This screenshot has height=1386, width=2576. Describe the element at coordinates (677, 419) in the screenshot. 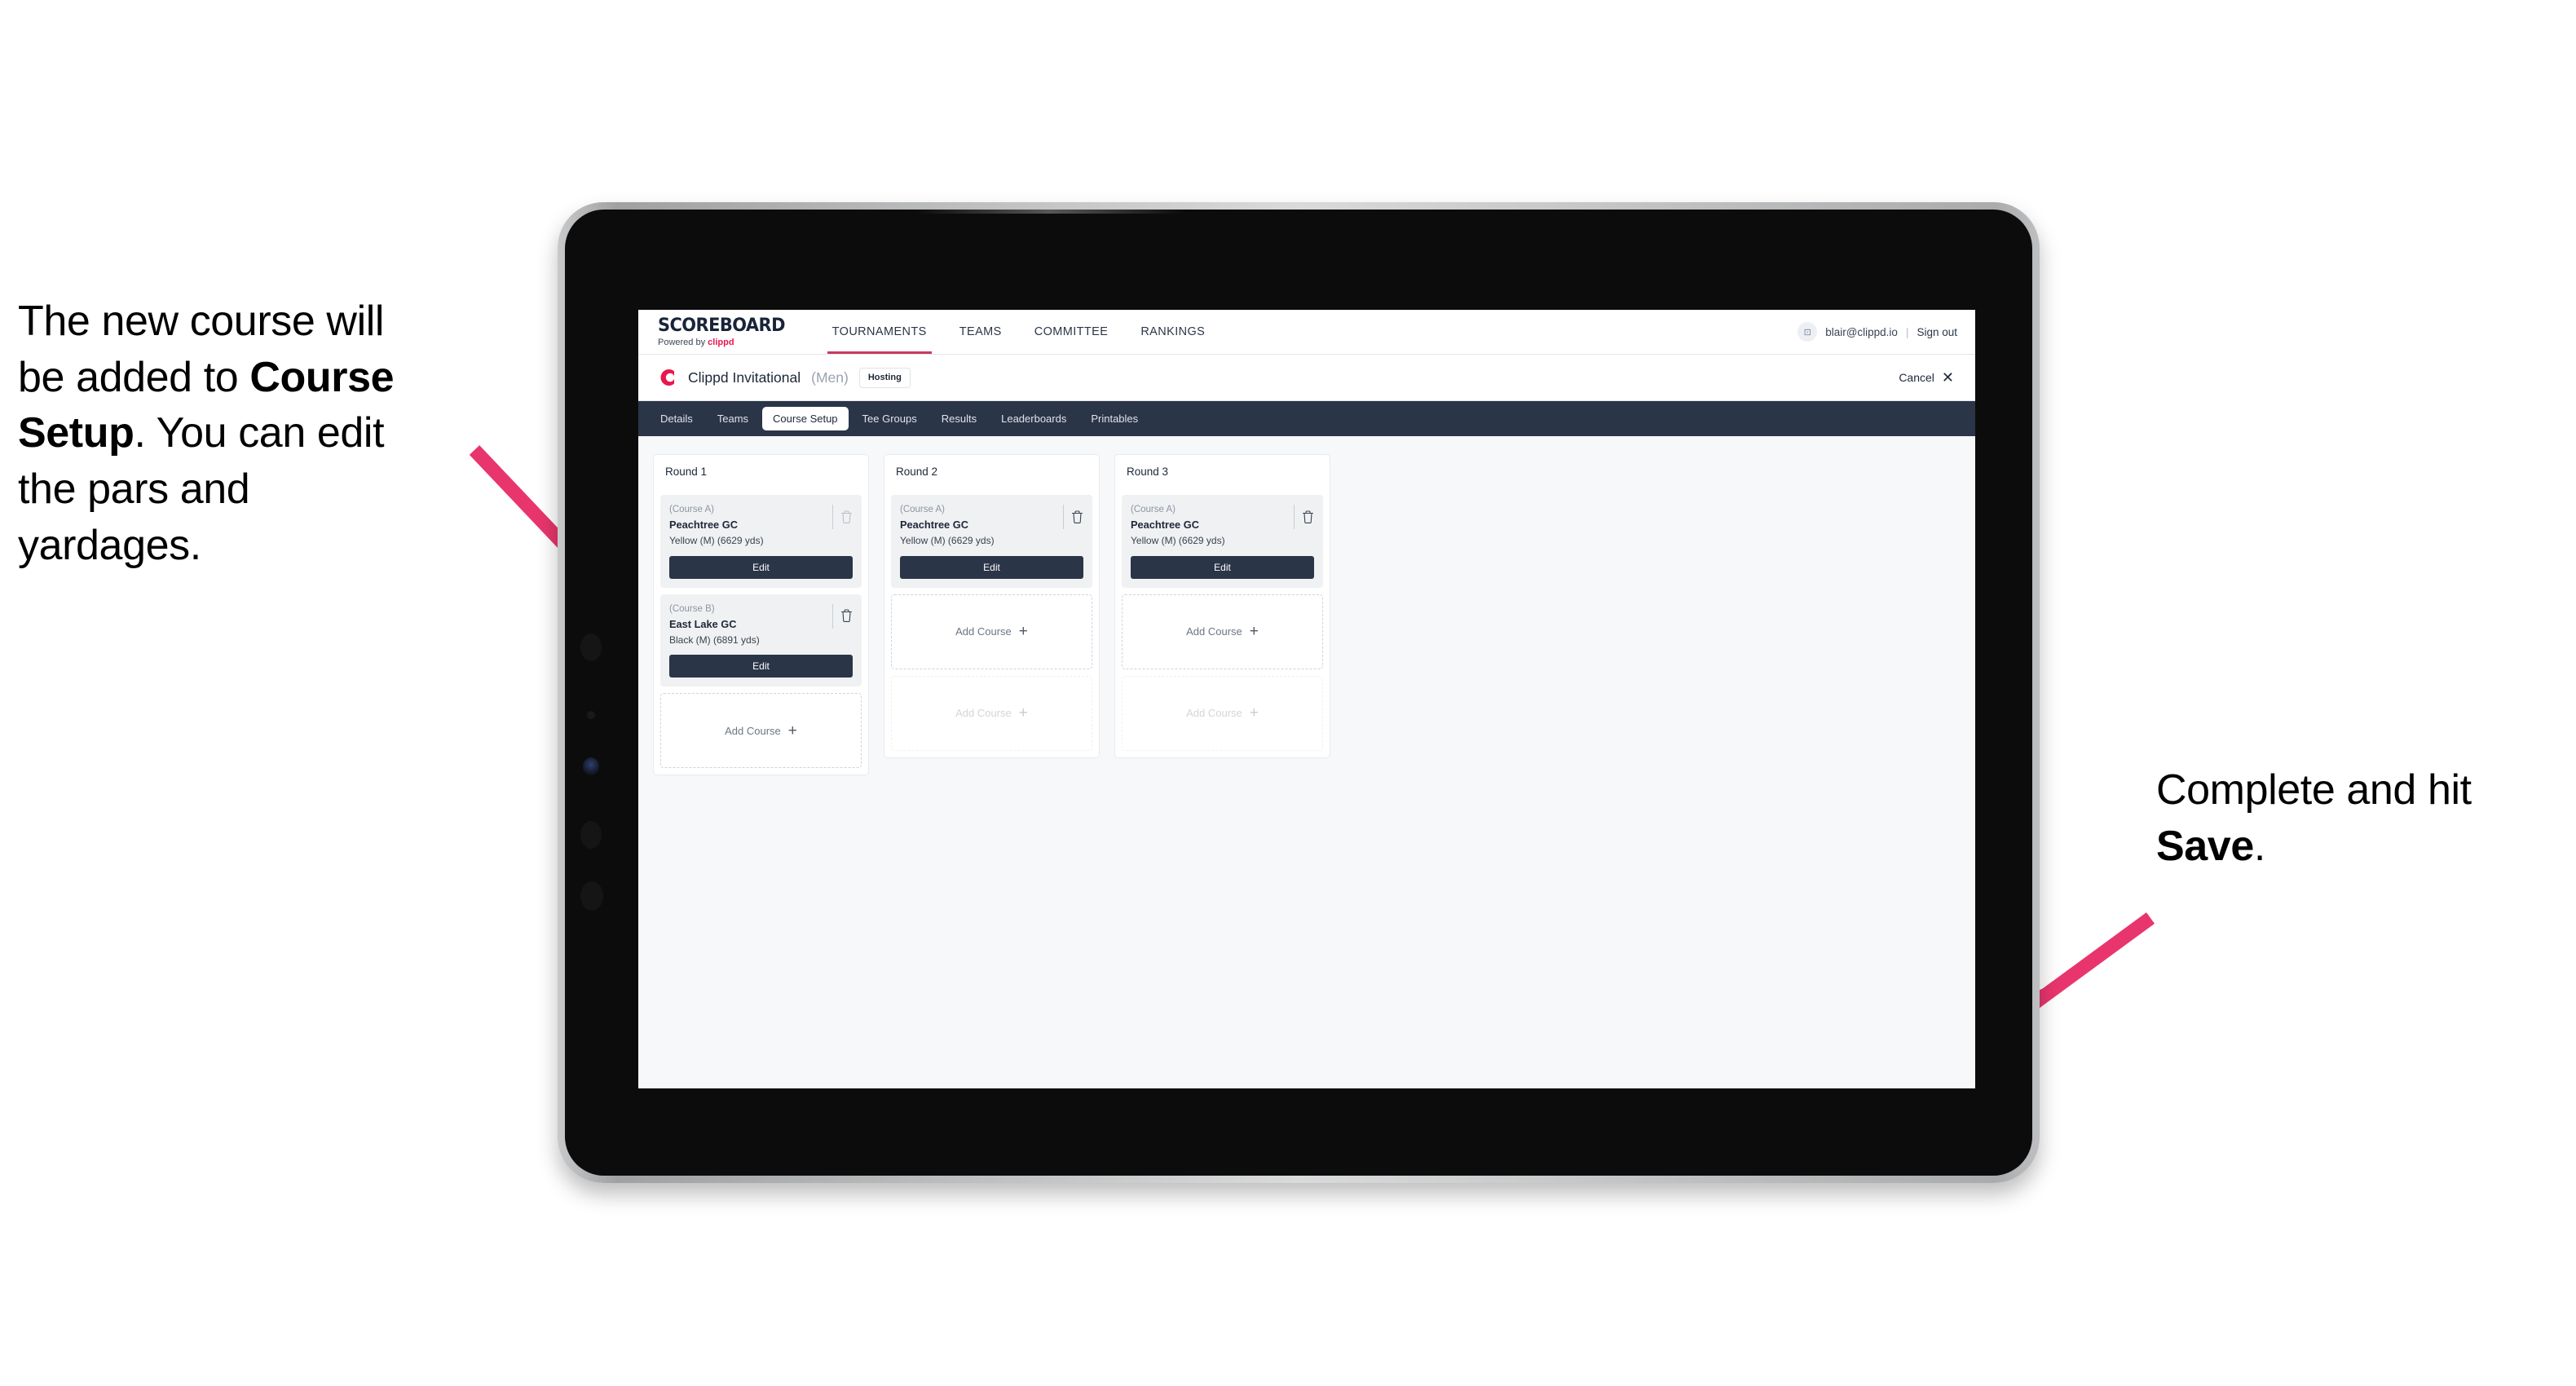

I see `tab-details: Details` at that location.